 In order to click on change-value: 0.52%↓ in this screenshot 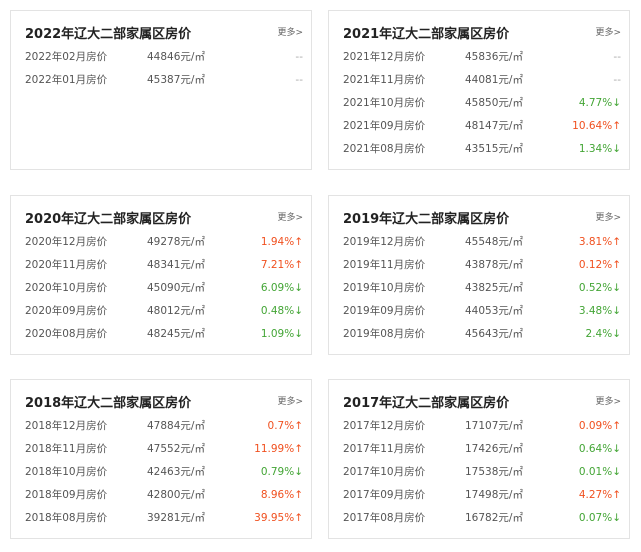, I will do `click(599, 288)`.